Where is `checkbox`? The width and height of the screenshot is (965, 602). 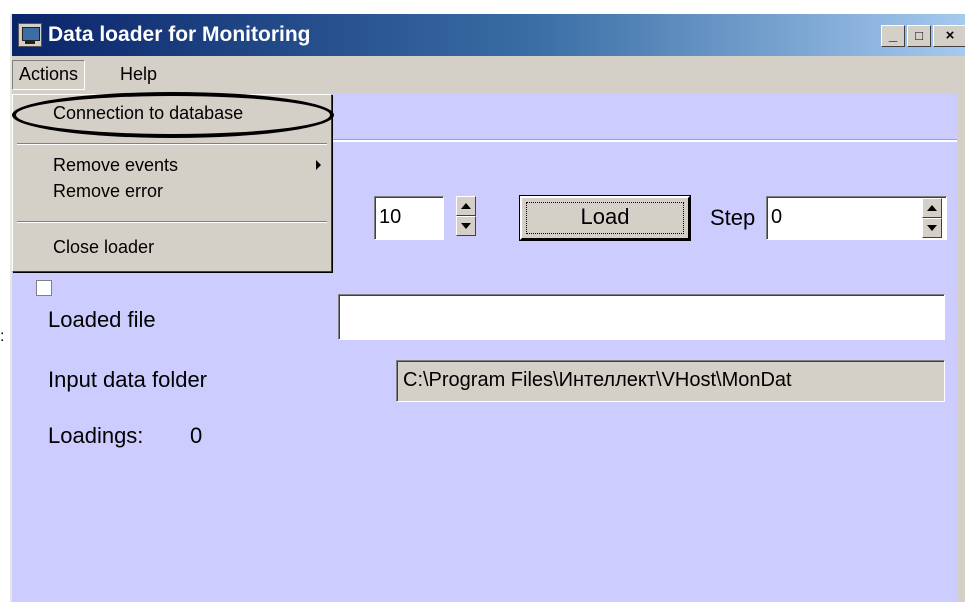
checkbox is located at coordinates (44, 288).